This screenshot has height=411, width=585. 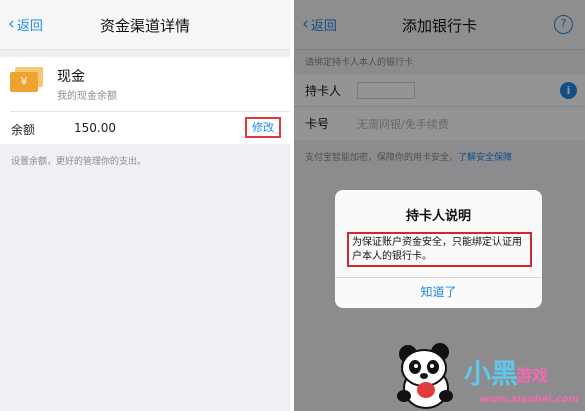 I want to click on balance-label: 余额, so click(x=23, y=130).